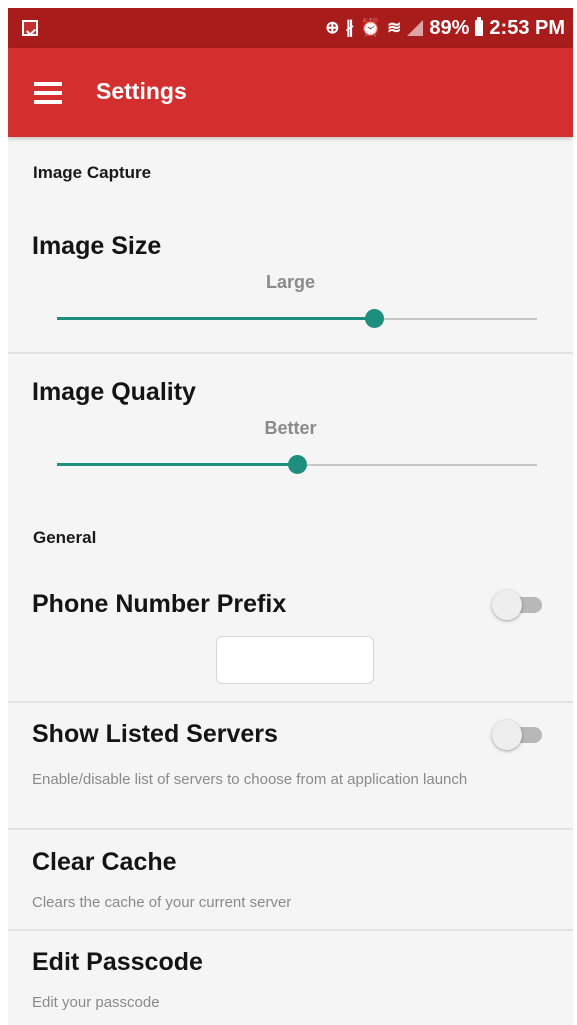 This screenshot has height=1025, width=577. Describe the element at coordinates (290, 282) in the screenshot. I see `image-size-value: Large` at that location.